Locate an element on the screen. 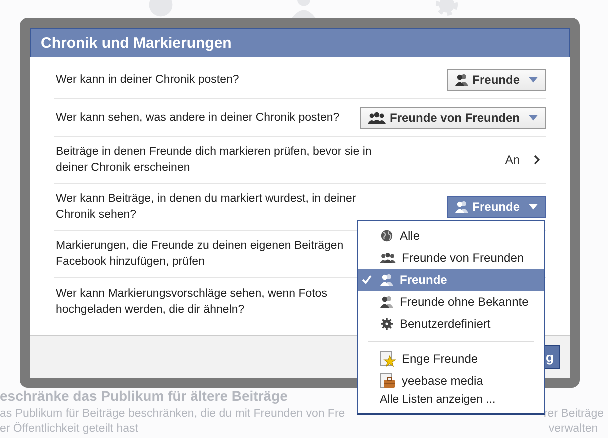 This screenshot has width=608, height=438. setting-label: Wer kann sehen, was andere in deiner Chronik posten? is located at coordinates (198, 118).